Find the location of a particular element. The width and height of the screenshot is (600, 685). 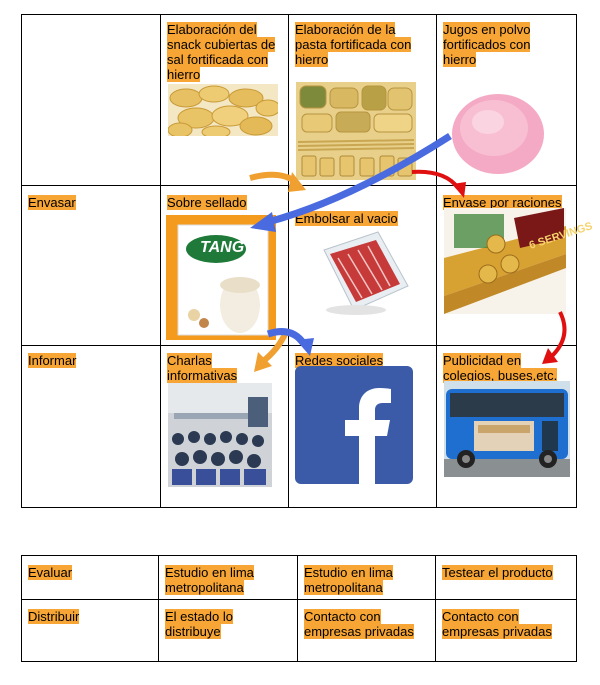

arrow-orange-top-head is located at coordinates (297, 182).